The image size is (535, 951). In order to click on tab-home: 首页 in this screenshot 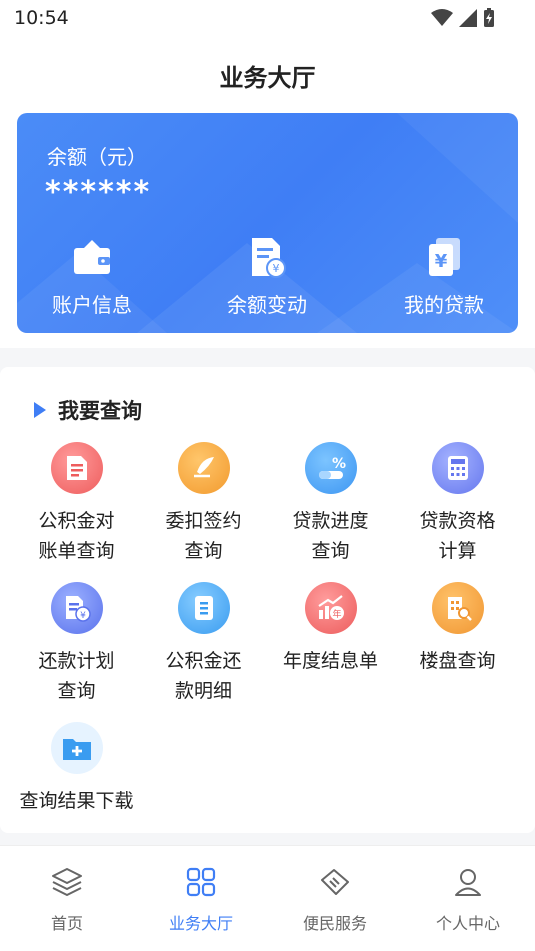, I will do `click(67, 899)`.